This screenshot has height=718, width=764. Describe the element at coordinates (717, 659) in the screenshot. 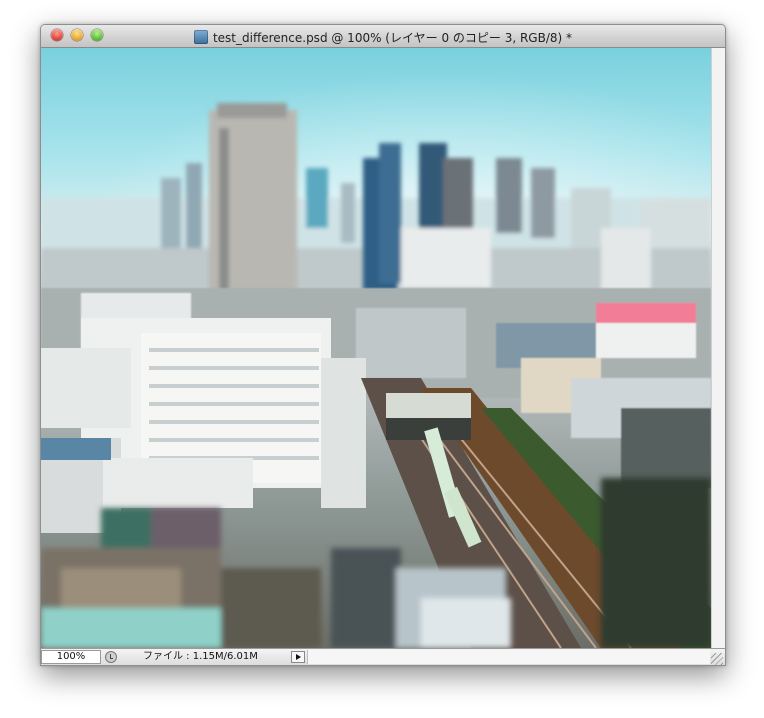

I see `resize-grip-icon` at that location.